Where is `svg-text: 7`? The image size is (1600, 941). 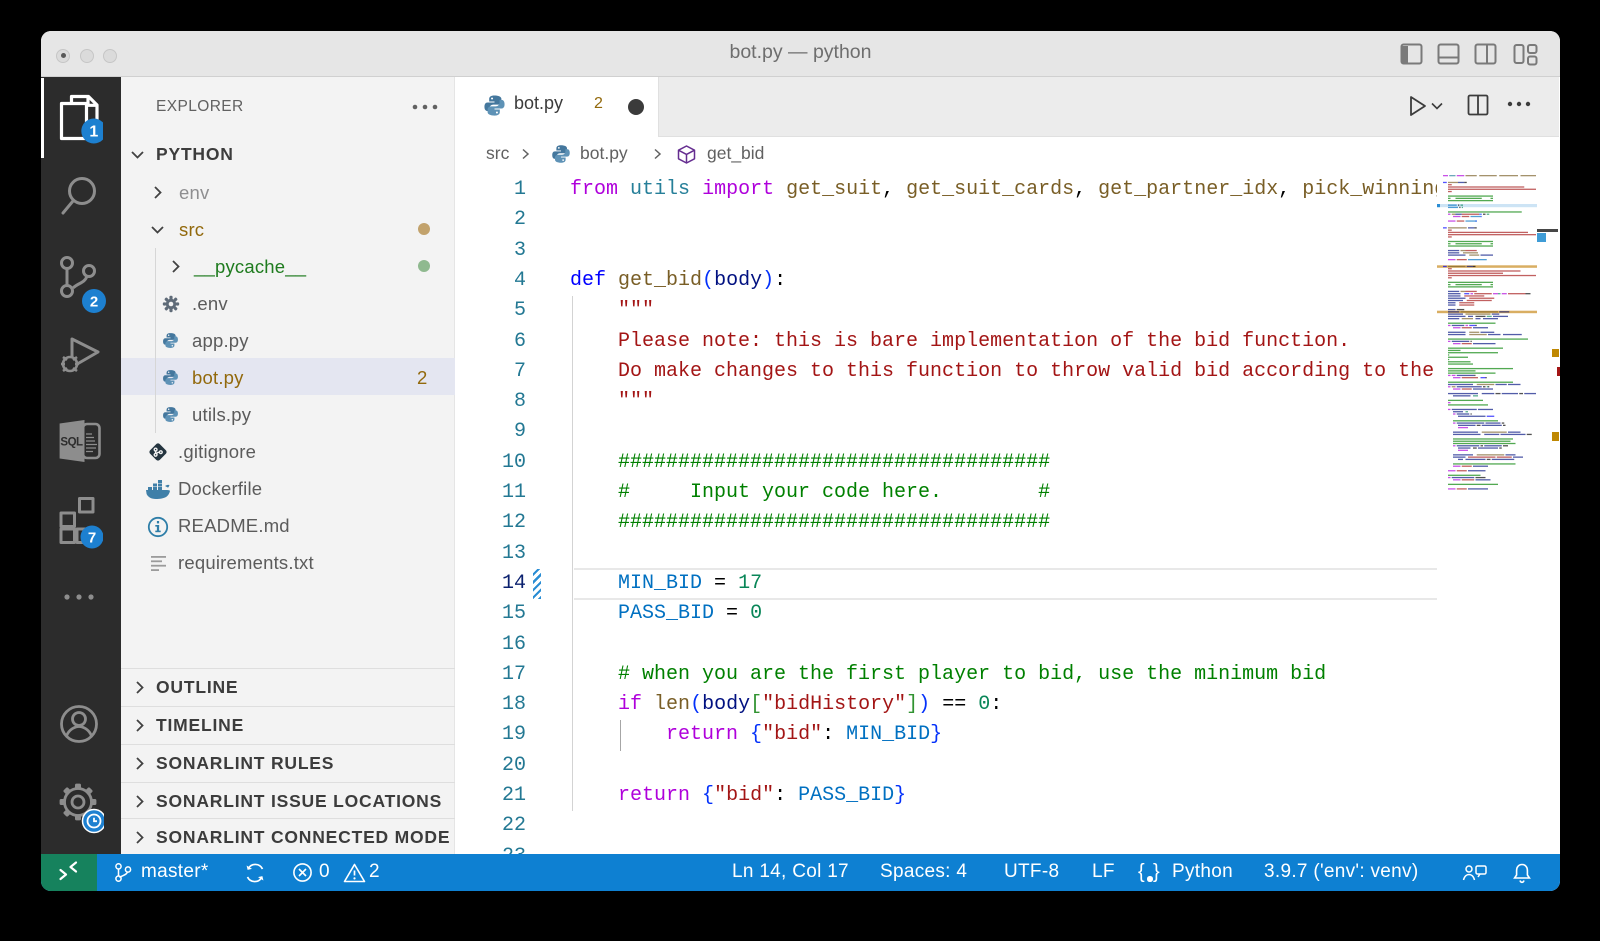
svg-text: 7 is located at coordinates (92, 538).